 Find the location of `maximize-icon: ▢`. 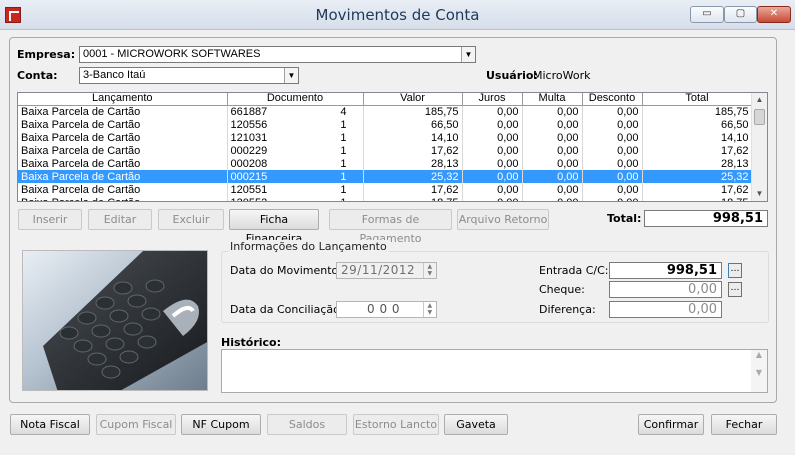

maximize-icon: ▢ is located at coordinates (740, 13).